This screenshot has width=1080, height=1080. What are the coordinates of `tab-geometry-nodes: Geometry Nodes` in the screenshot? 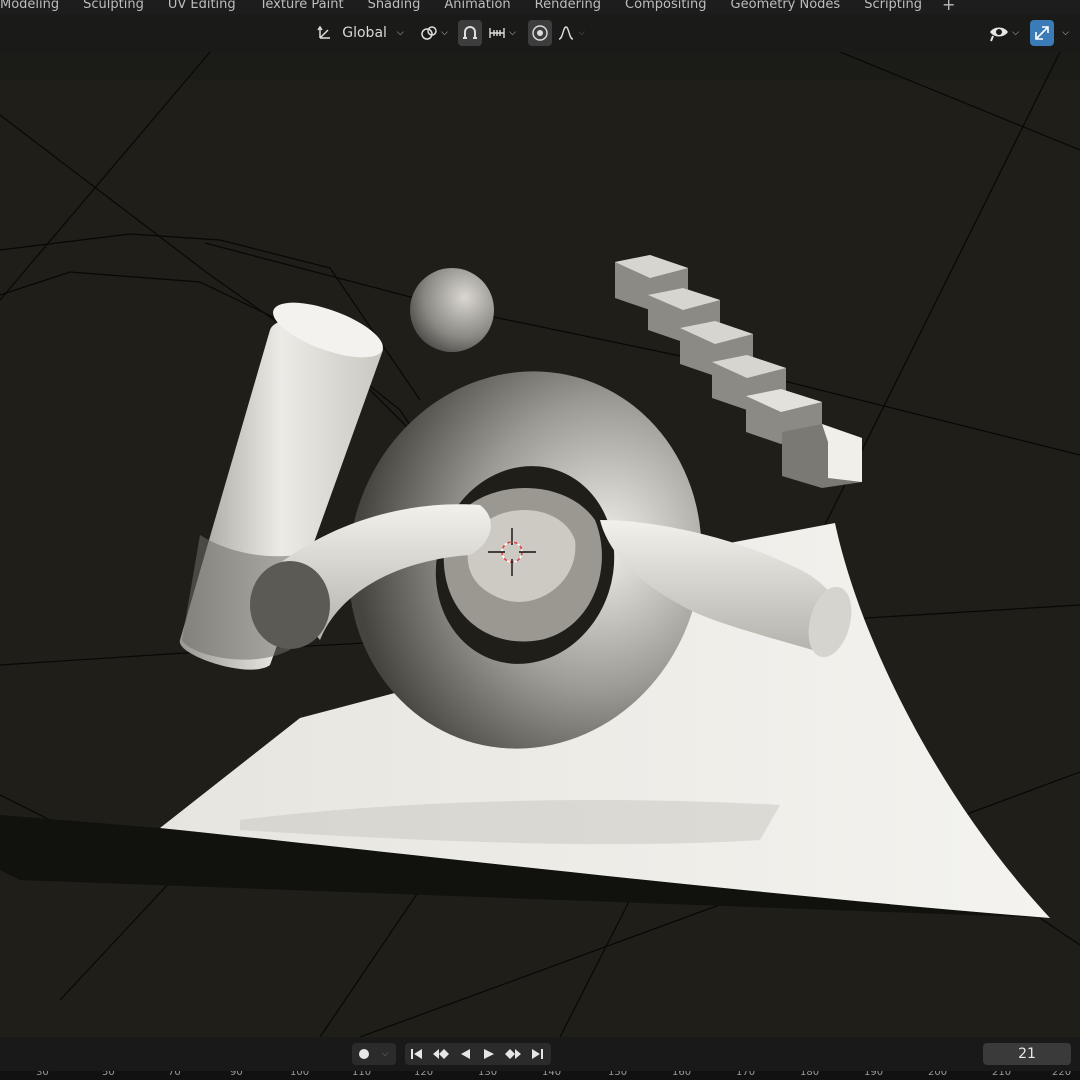 It's located at (786, 6).